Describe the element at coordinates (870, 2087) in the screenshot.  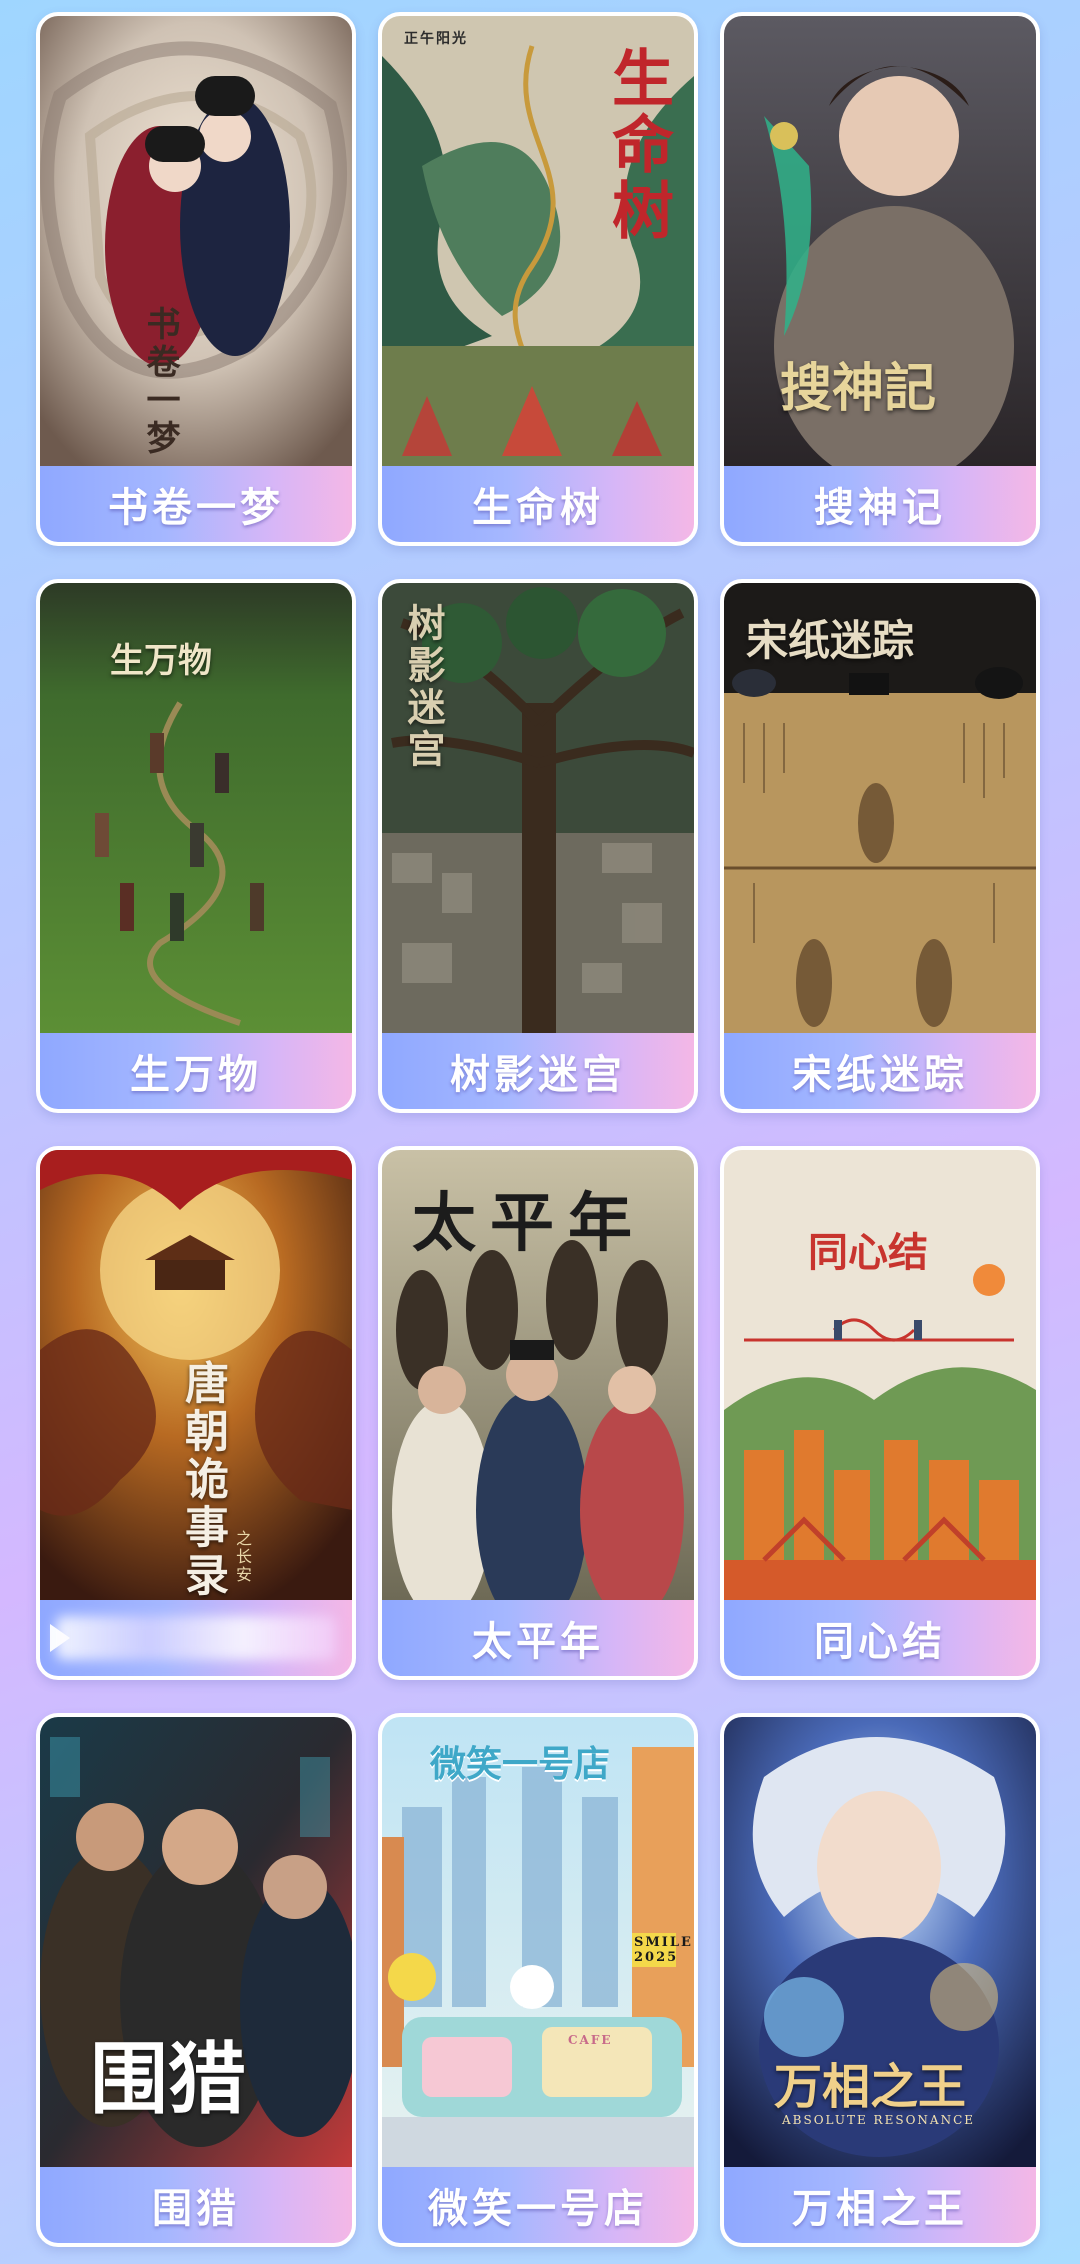
I see `poster-title: 万相之王` at that location.